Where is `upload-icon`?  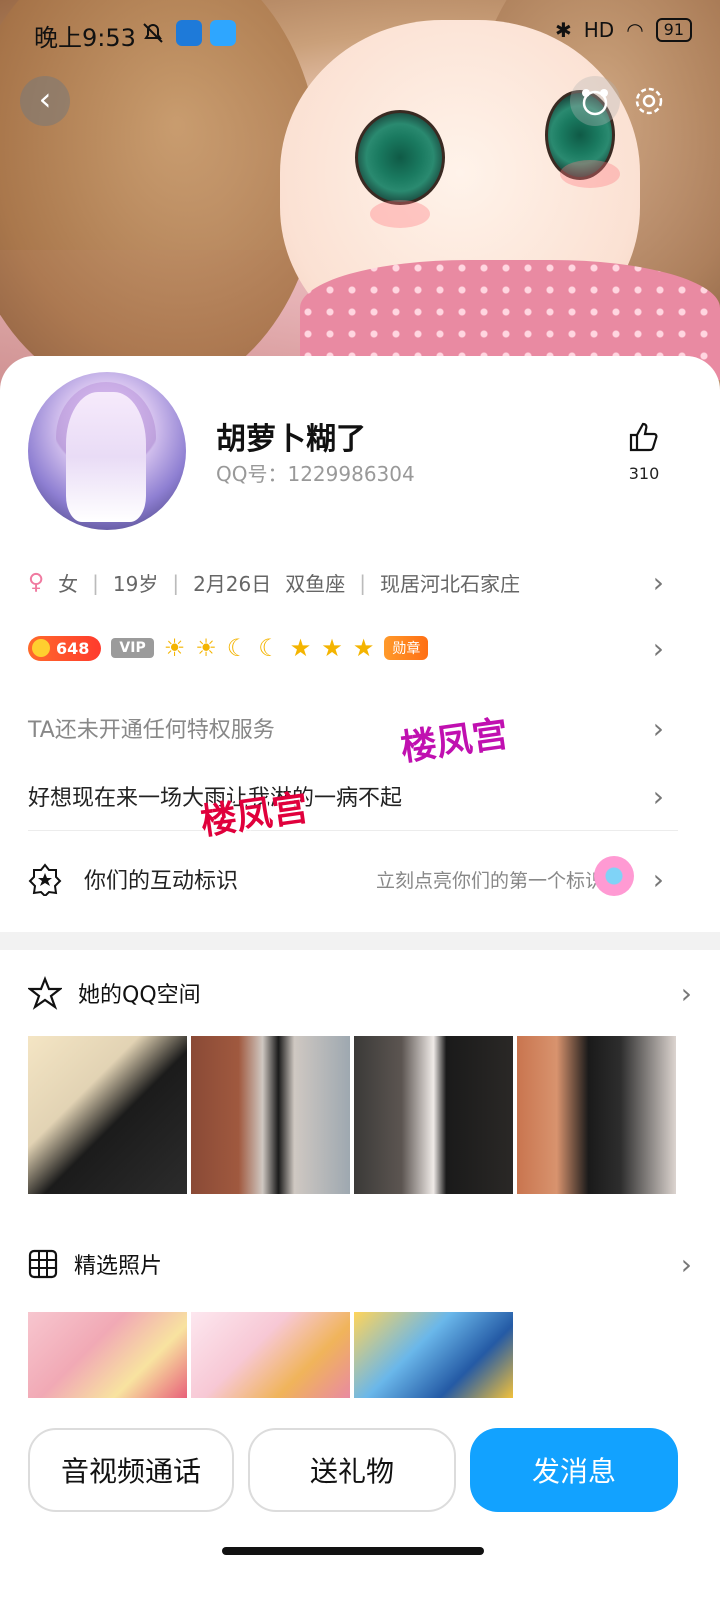 upload-icon is located at coordinates (223, 33).